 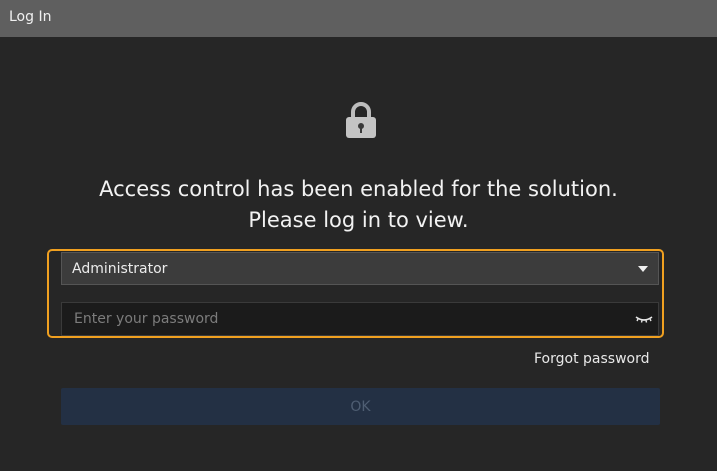 I want to click on window-title: Log In, so click(x=30, y=17).